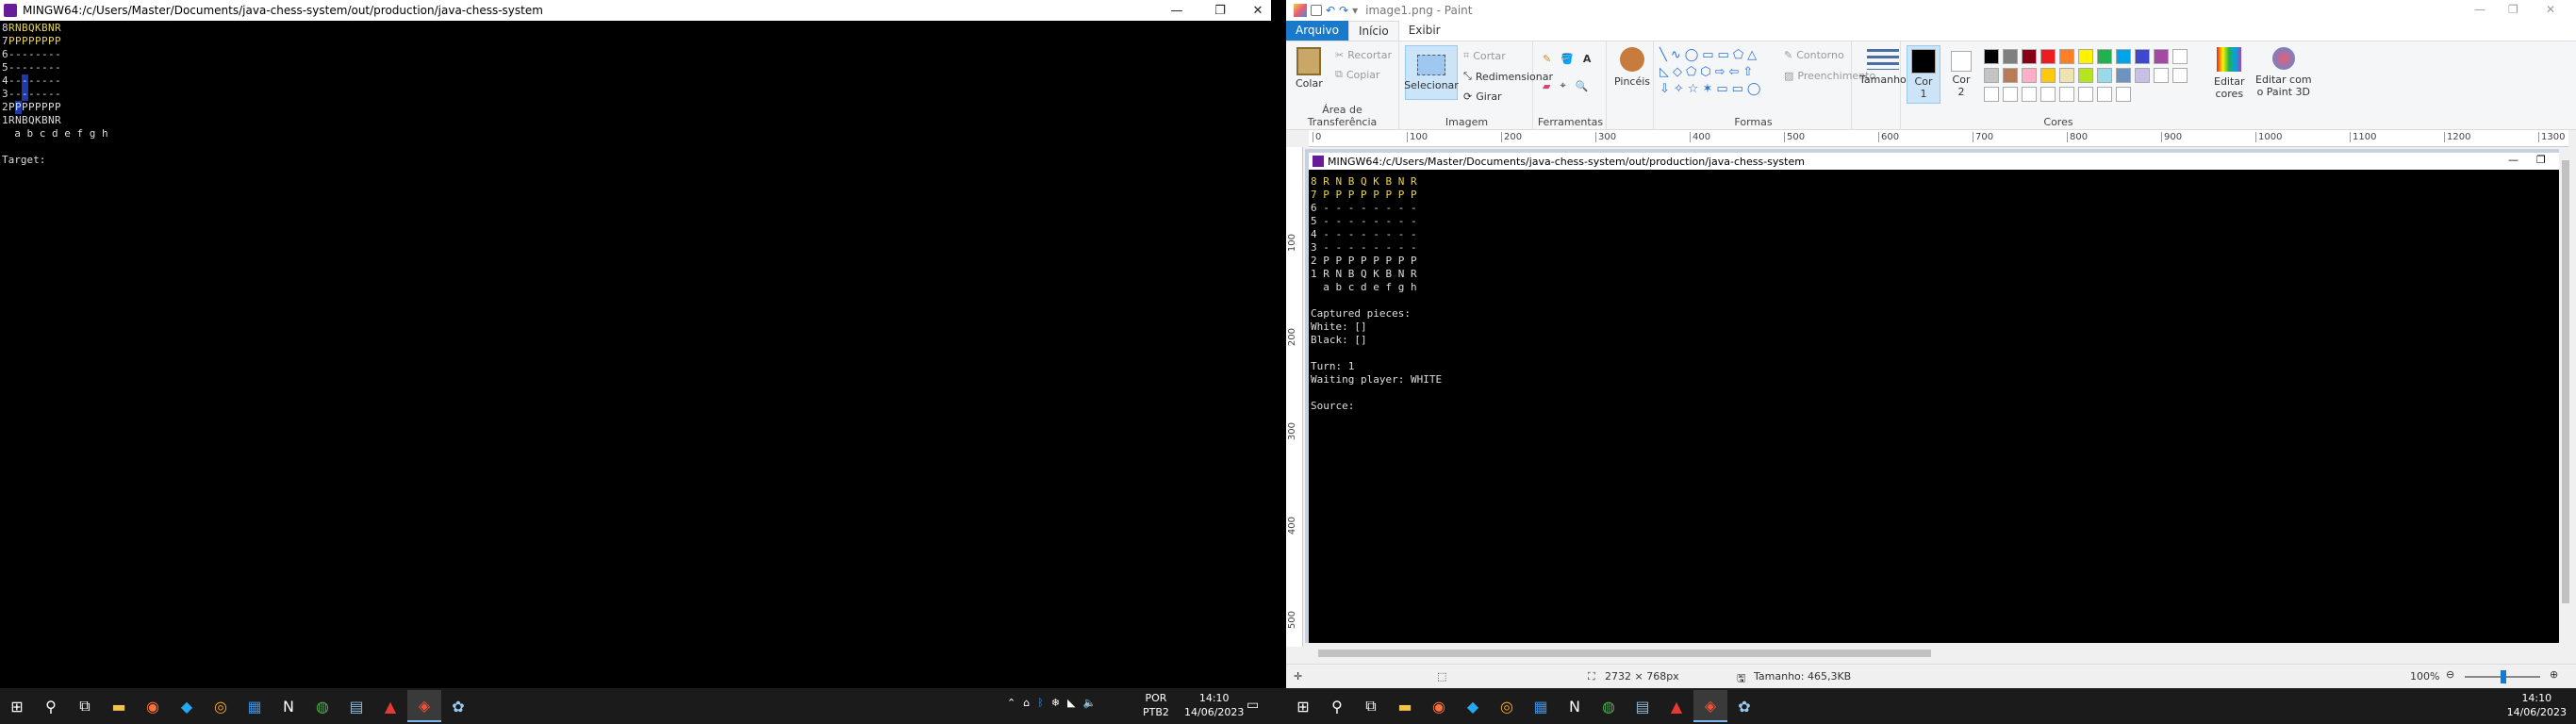  I want to click on color2-button: Cor 2, so click(1961, 74).